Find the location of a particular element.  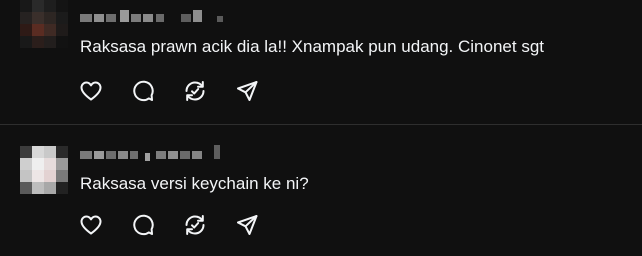

comment-text: Raksasa versi keychain ke ni? is located at coordinates (194, 183).